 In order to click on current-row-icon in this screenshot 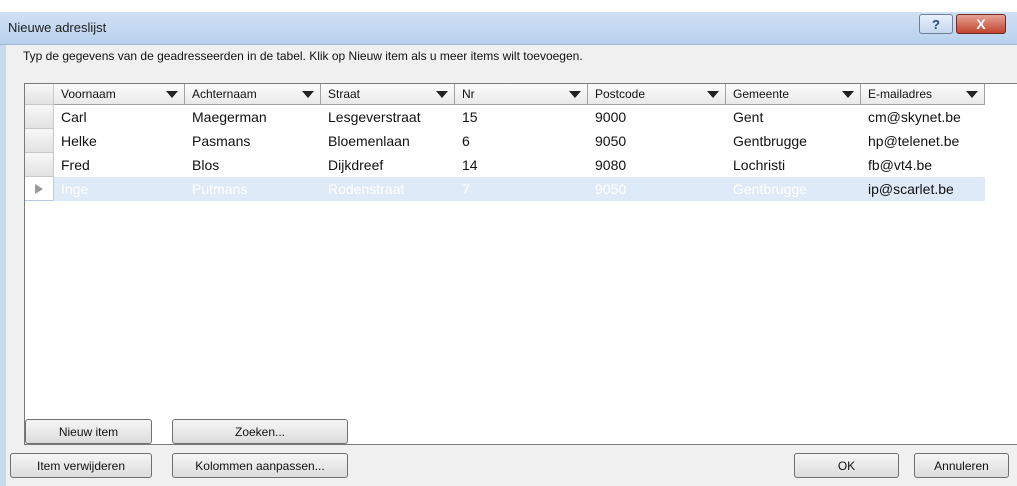, I will do `click(39, 188)`.